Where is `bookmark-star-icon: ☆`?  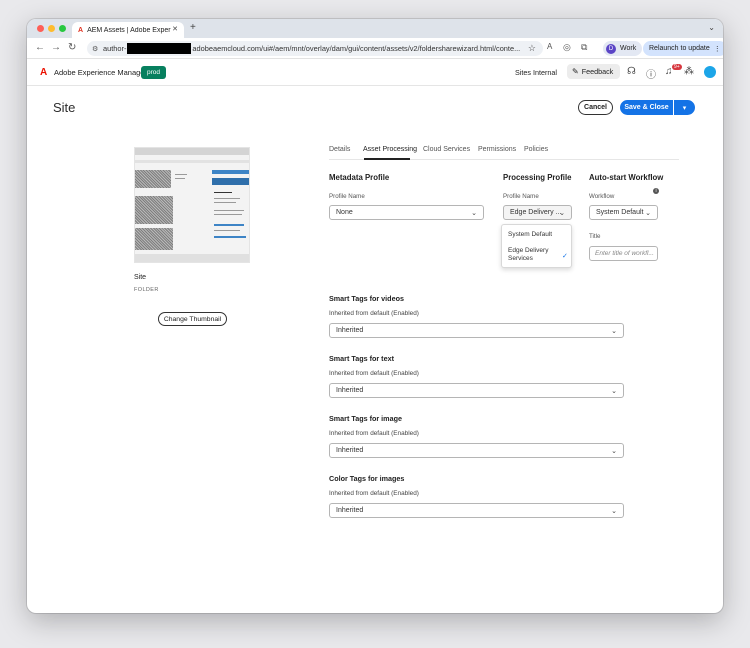 bookmark-star-icon: ☆ is located at coordinates (532, 48).